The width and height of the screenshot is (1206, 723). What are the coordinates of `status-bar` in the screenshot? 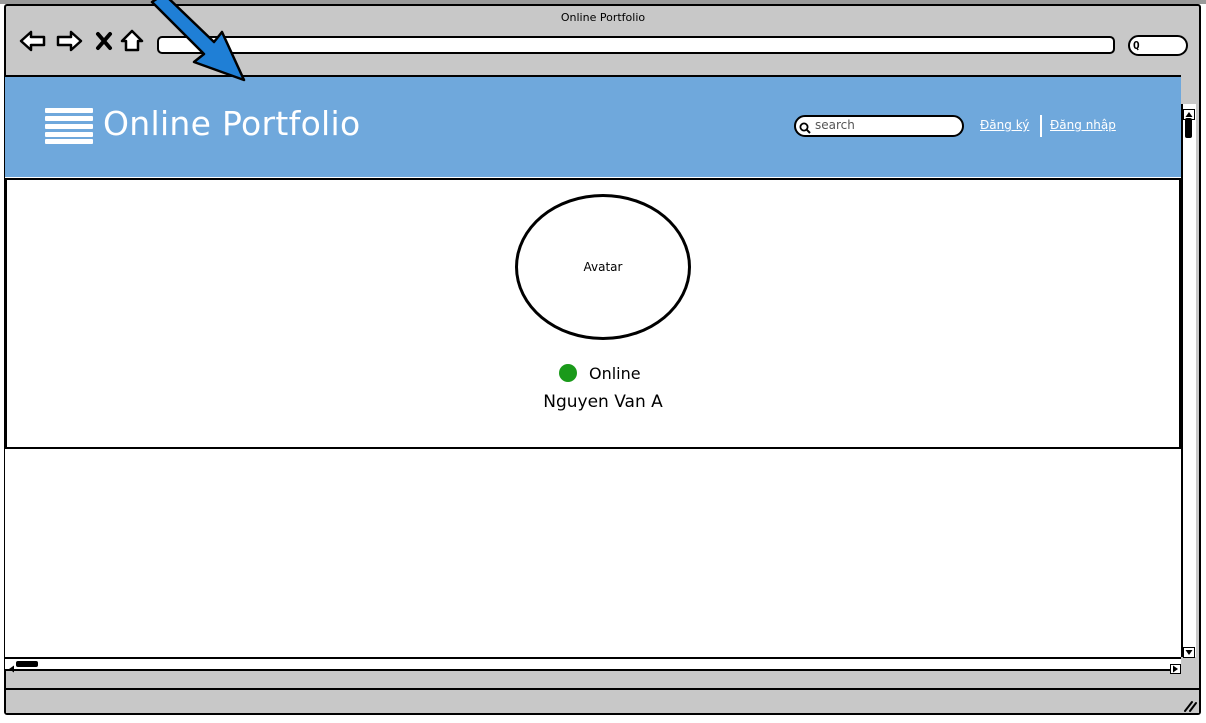 It's located at (602, 700).